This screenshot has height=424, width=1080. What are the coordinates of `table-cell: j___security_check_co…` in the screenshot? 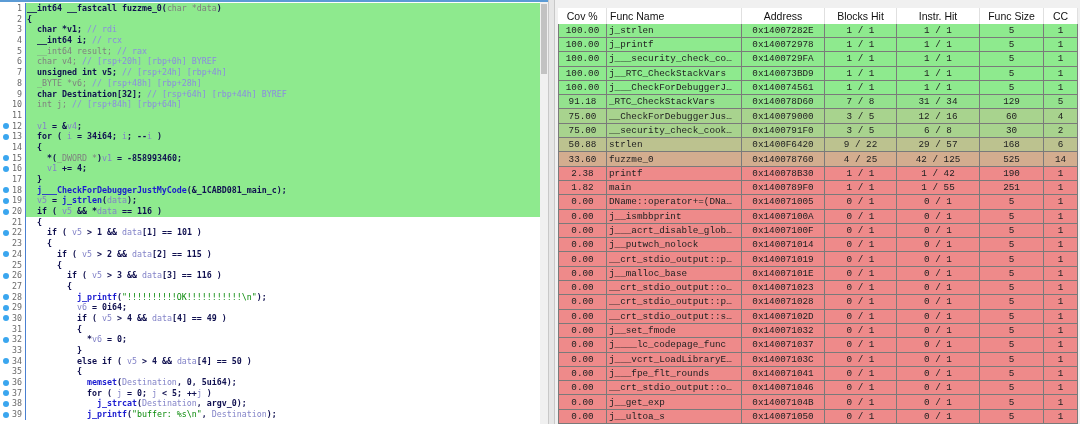 It's located at (674, 59).